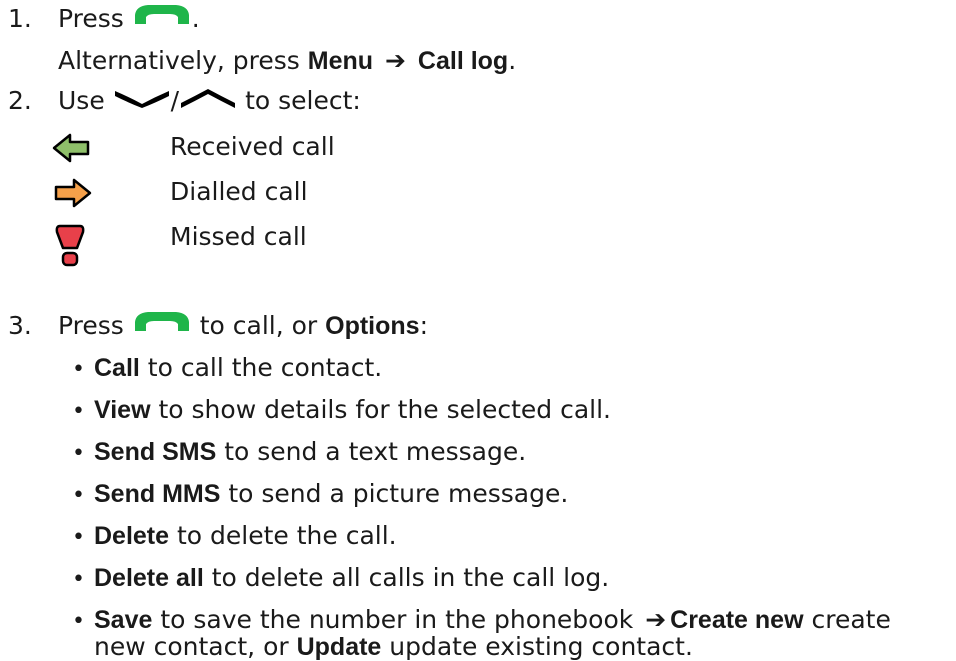  I want to click on option-description: update existing contact., so click(537, 646).